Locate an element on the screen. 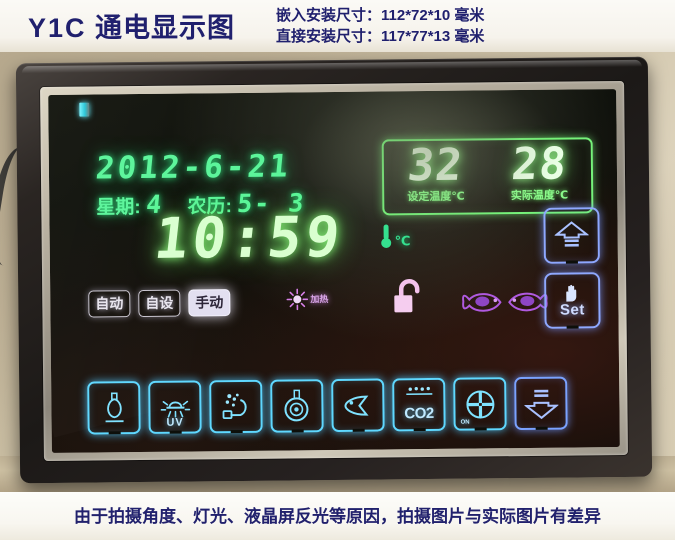  heating-indicator: 加热 is located at coordinates (307, 299).